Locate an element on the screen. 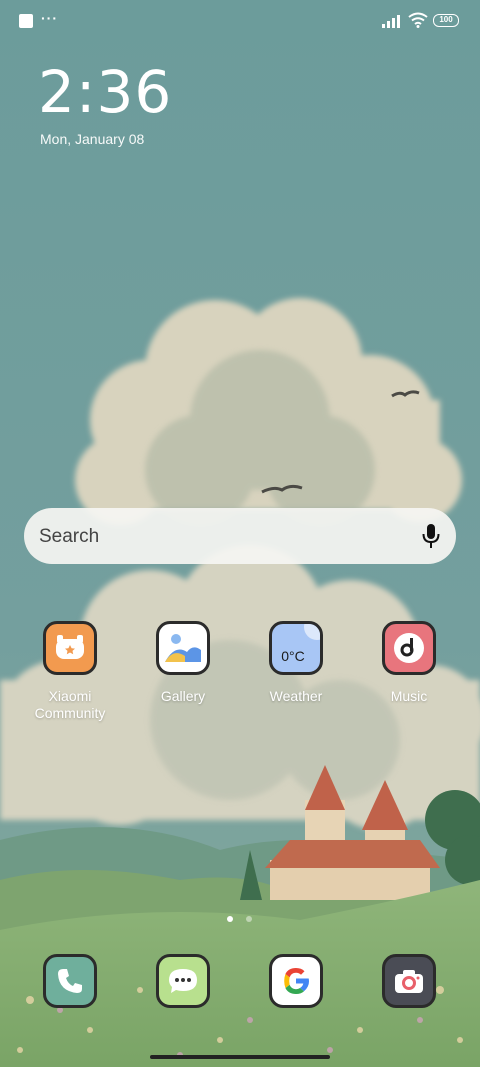  page-dot-active is located at coordinates (230, 919).